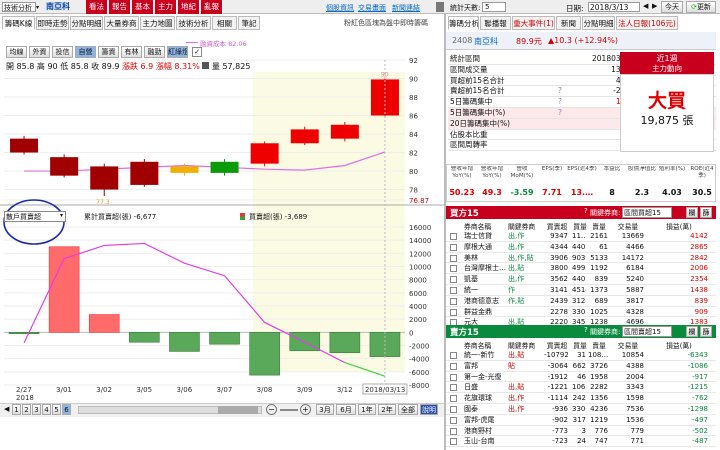 The image size is (720, 450). Describe the element at coordinates (706, 212) in the screenshot. I see `buy-filter-button: 篩` at that location.